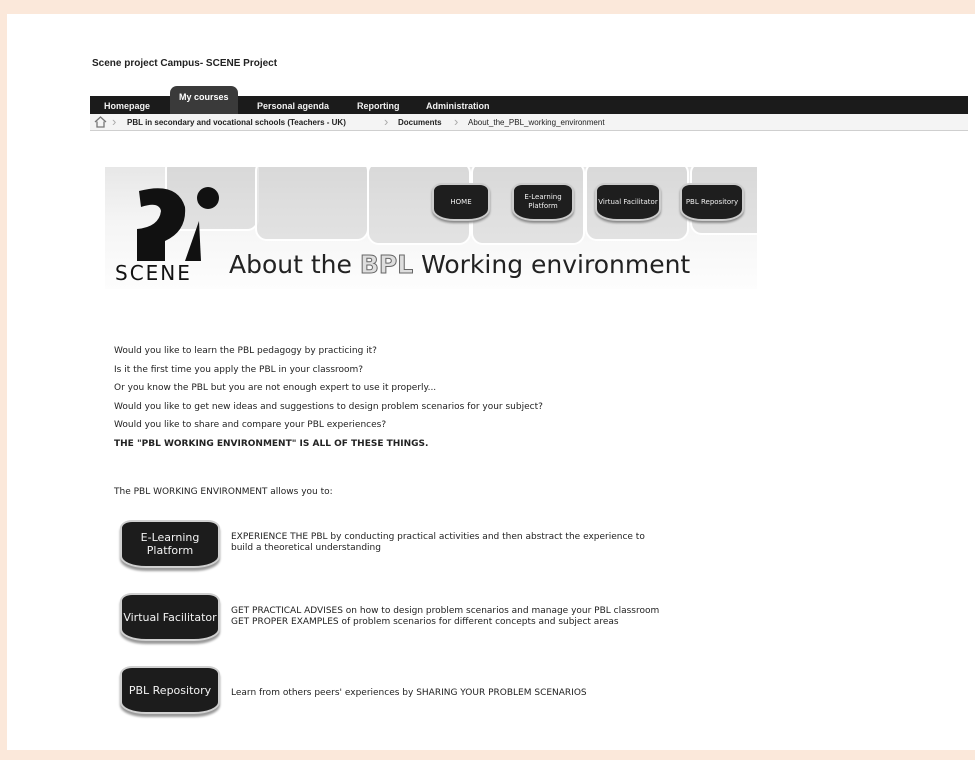  Describe the element at coordinates (712, 202) in the screenshot. I see `banner-pbl-repository-button: PBL Repository` at that location.